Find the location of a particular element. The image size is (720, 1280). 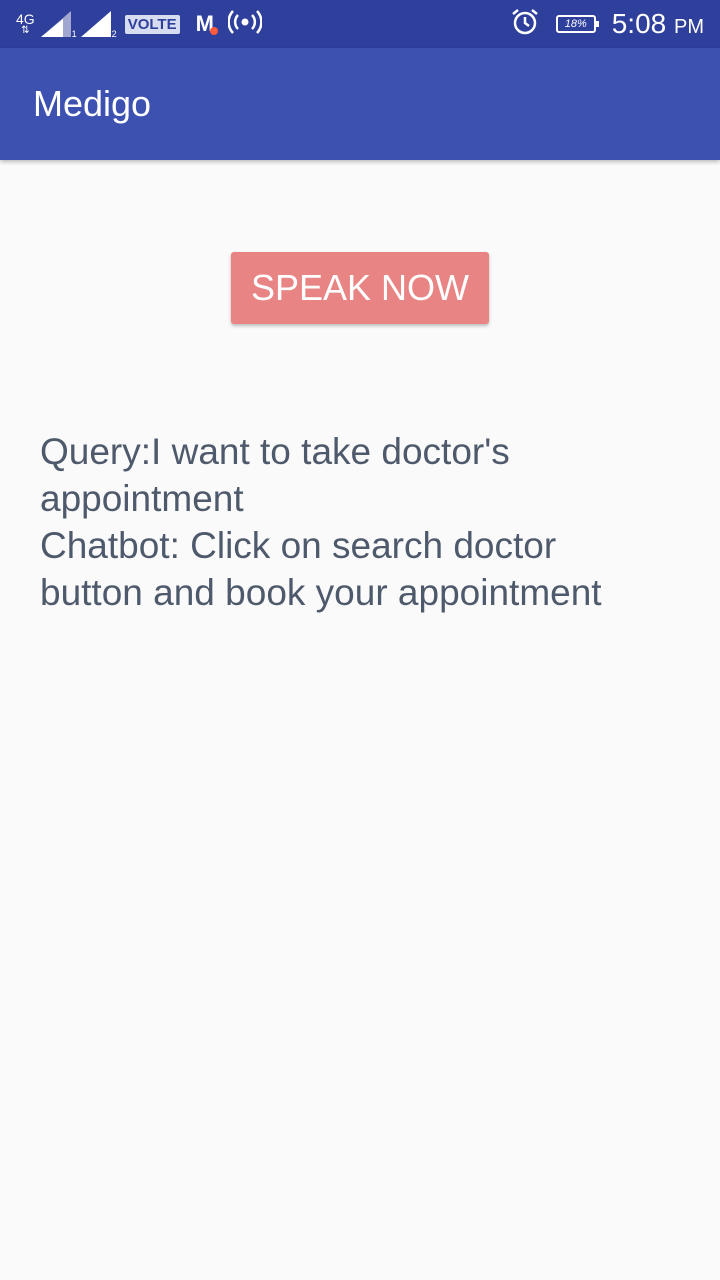

sim1-label: 1 is located at coordinates (74, 34).